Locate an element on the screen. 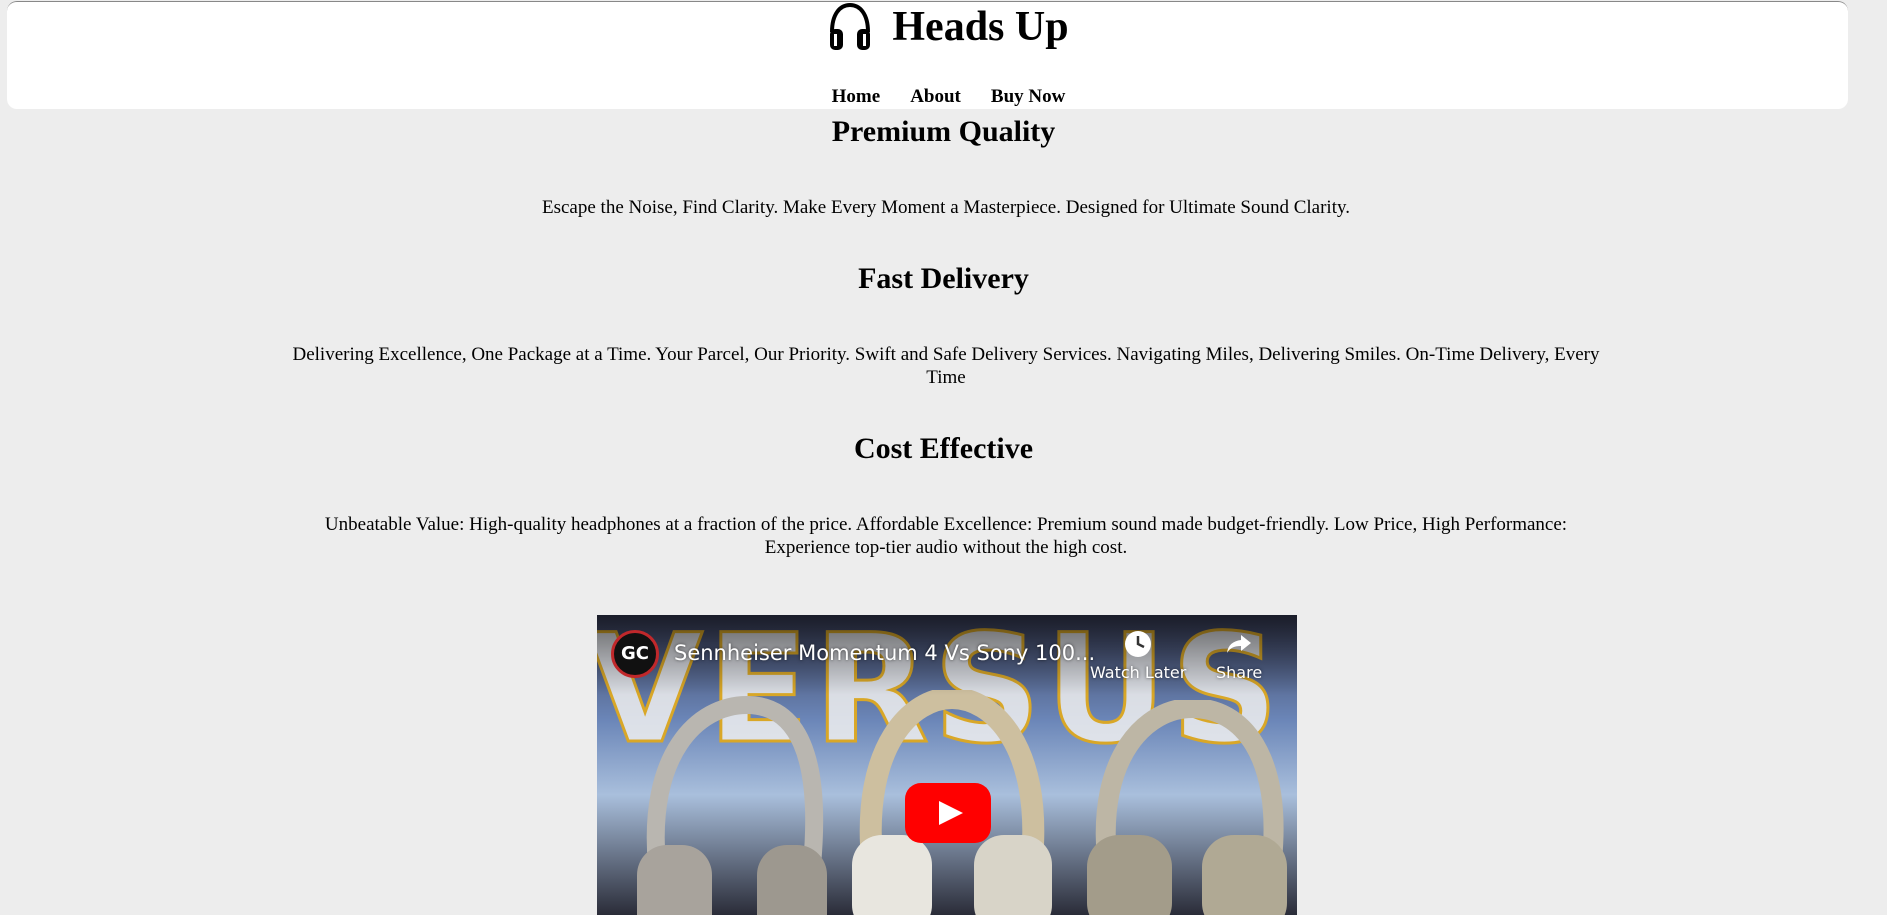  youtube-play-icon is located at coordinates (948, 813).